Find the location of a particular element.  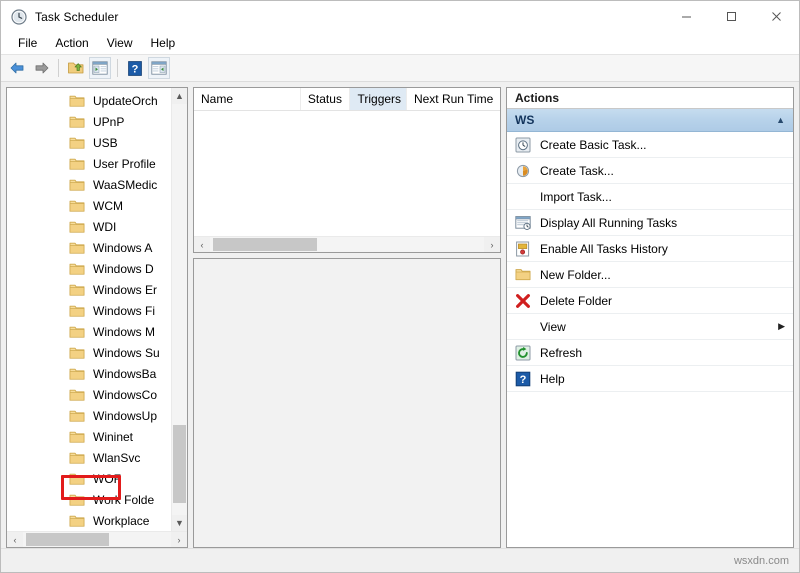

tree-item-workplace: Workplace is located at coordinates (89, 520).